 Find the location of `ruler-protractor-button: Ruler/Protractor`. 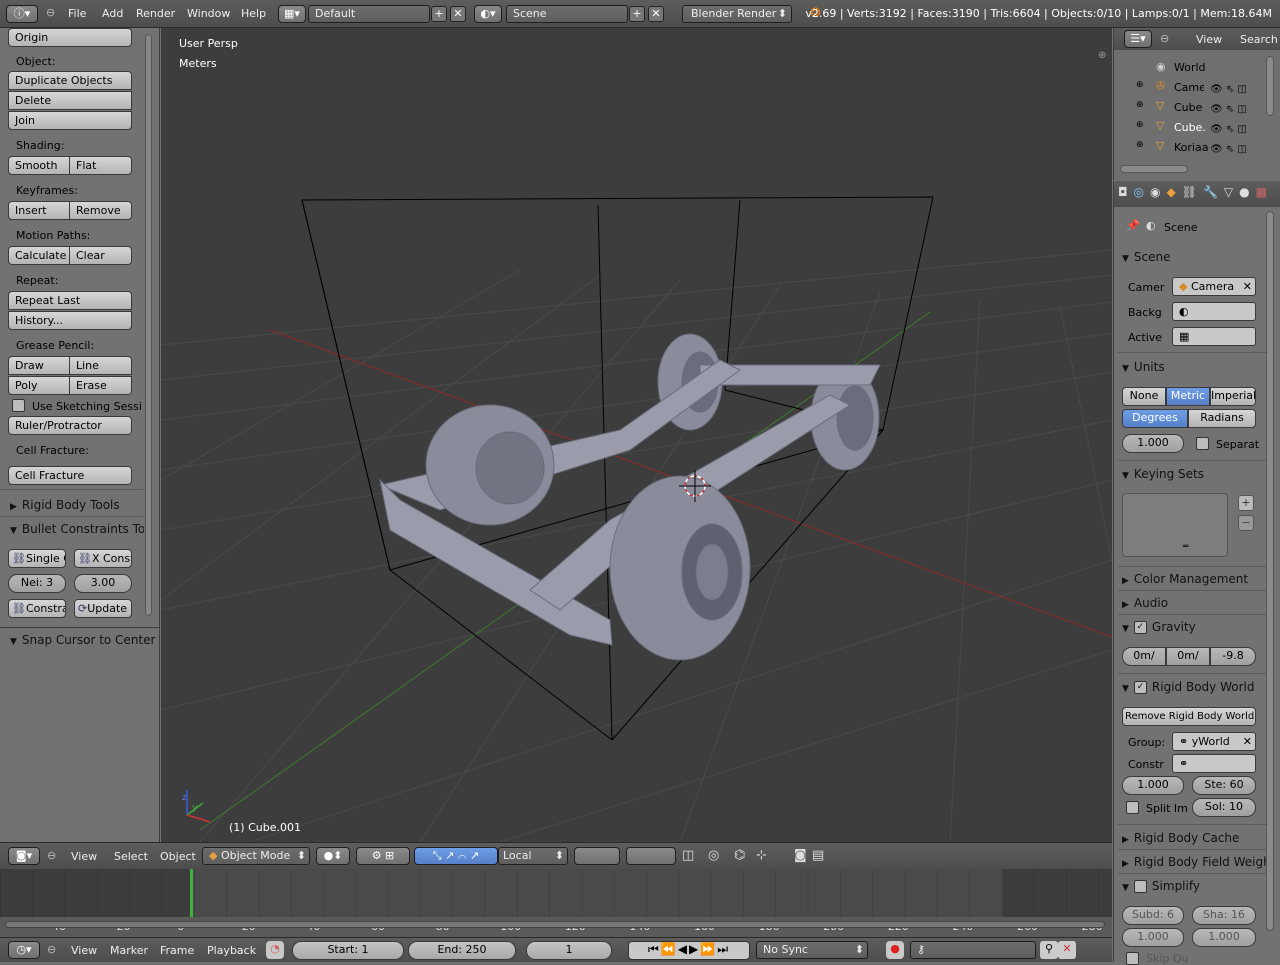

ruler-protractor-button: Ruler/Protractor is located at coordinates (70, 425).